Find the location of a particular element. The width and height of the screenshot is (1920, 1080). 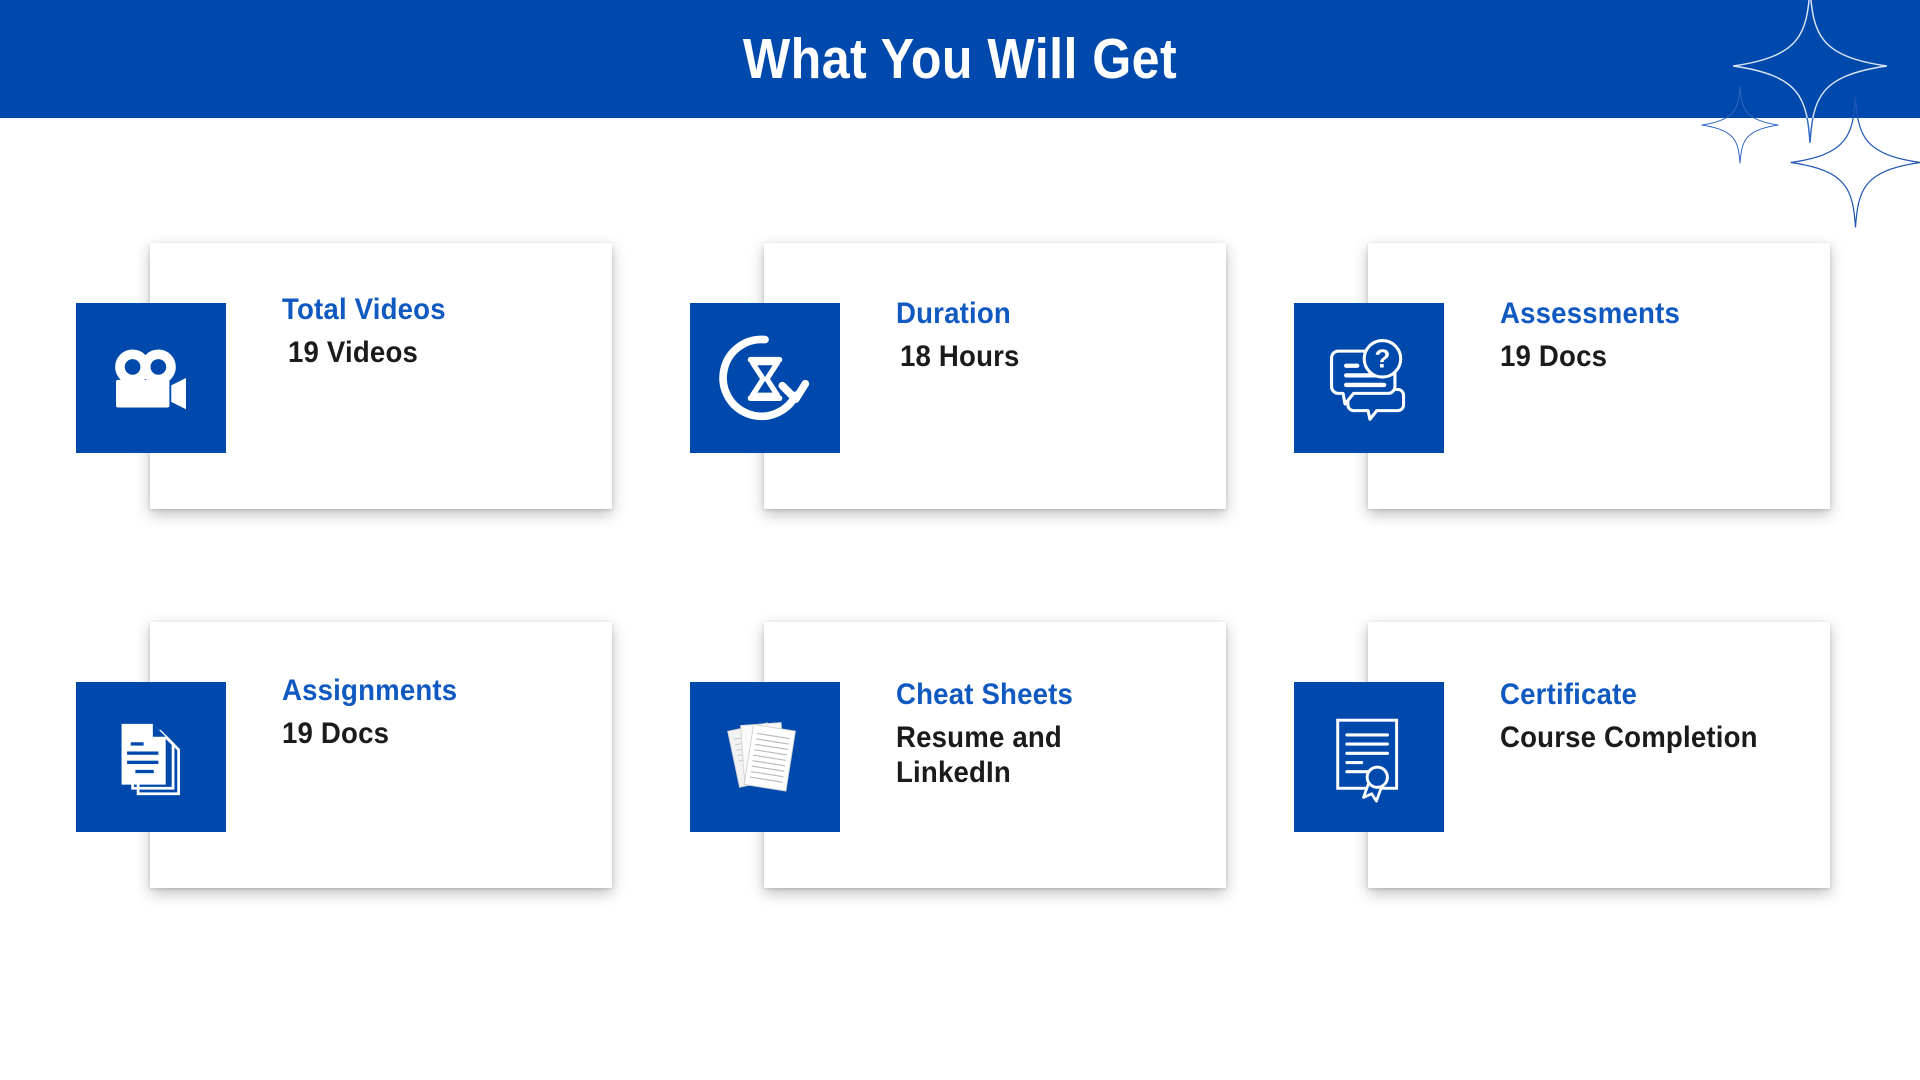

card-title: Certificate is located at coordinates (1569, 694).